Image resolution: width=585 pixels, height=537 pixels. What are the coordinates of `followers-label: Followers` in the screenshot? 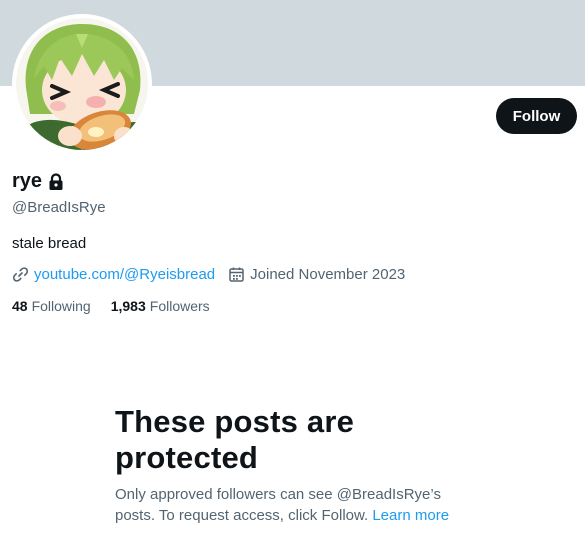 It's located at (179, 306).